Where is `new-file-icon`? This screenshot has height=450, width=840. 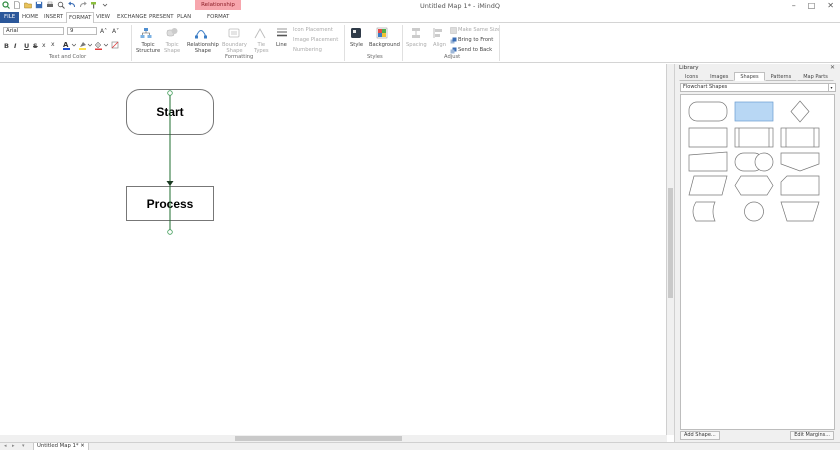 new-file-icon is located at coordinates (17, 5).